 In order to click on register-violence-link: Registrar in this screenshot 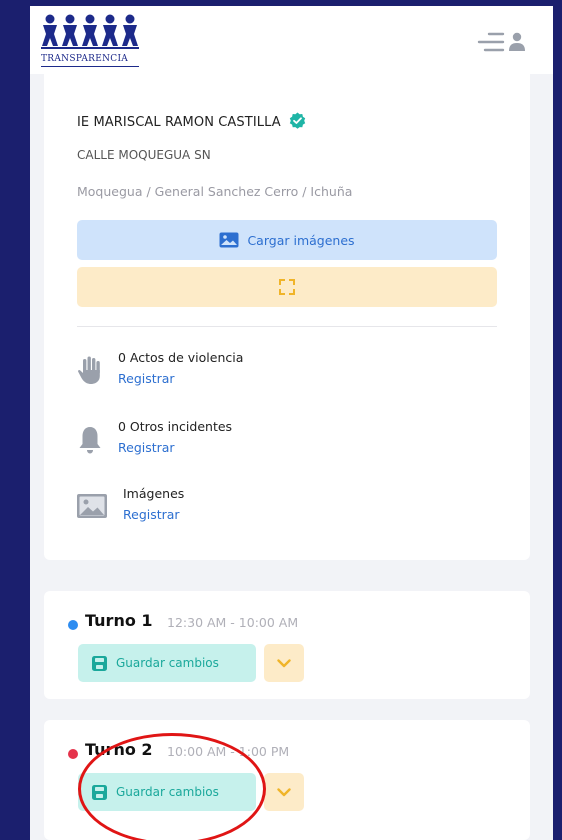, I will do `click(146, 378)`.